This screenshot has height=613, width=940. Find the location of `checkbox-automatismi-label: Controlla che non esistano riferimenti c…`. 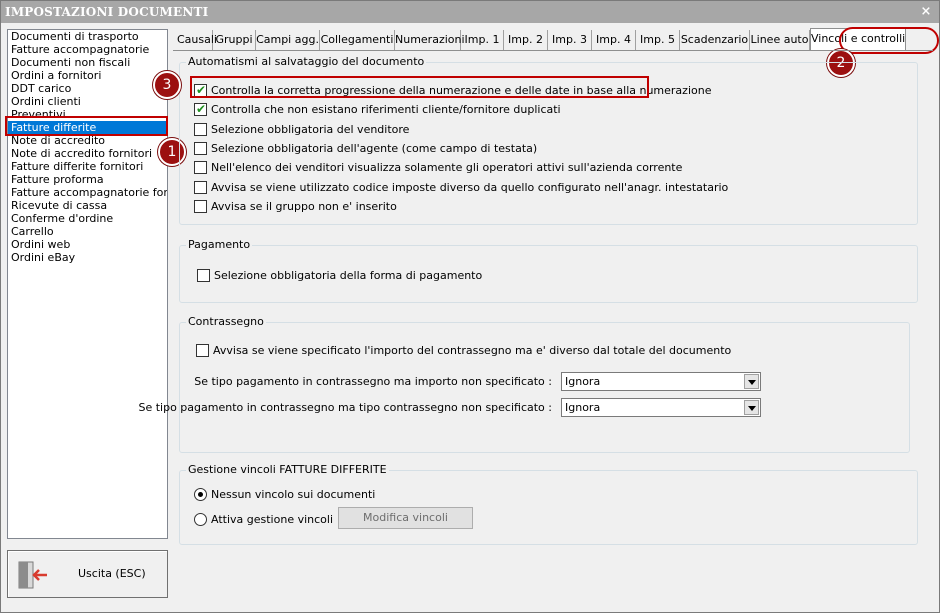

checkbox-automatismi-label: Controlla che non esistano riferimenti c… is located at coordinates (386, 110).